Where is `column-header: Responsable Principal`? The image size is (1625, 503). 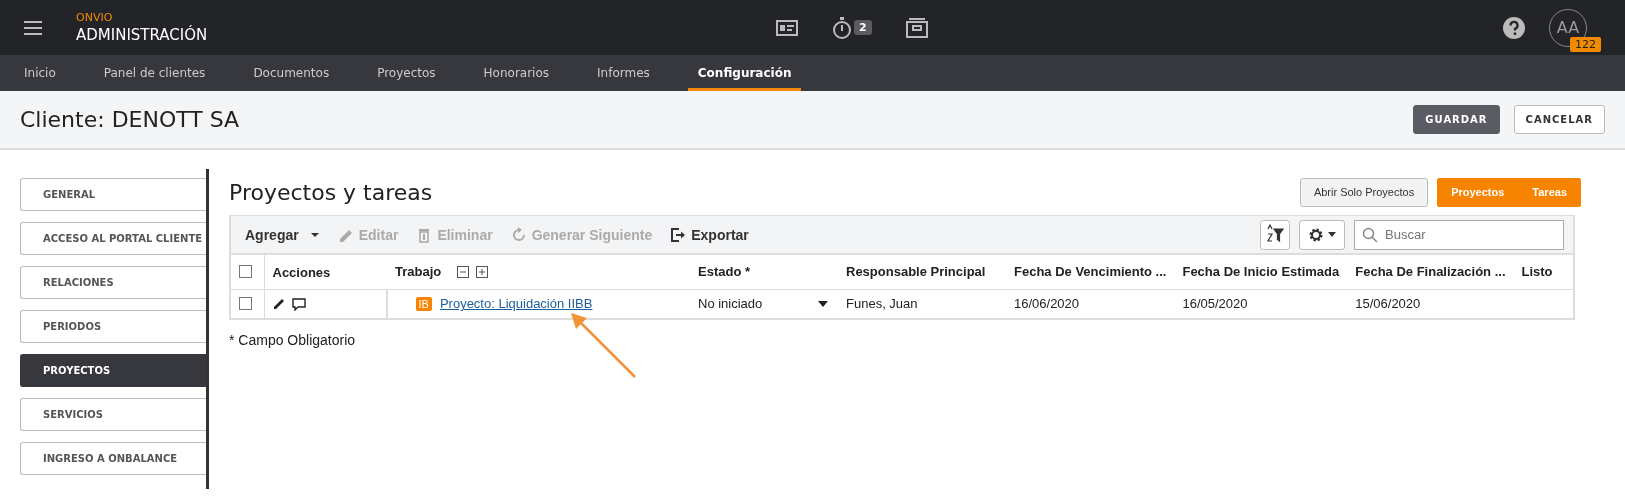 column-header: Responsable Principal is located at coordinates (916, 272).